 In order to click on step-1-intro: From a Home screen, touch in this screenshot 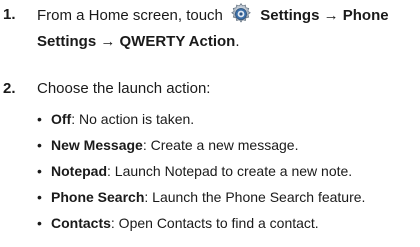, I will do `click(130, 15)`.